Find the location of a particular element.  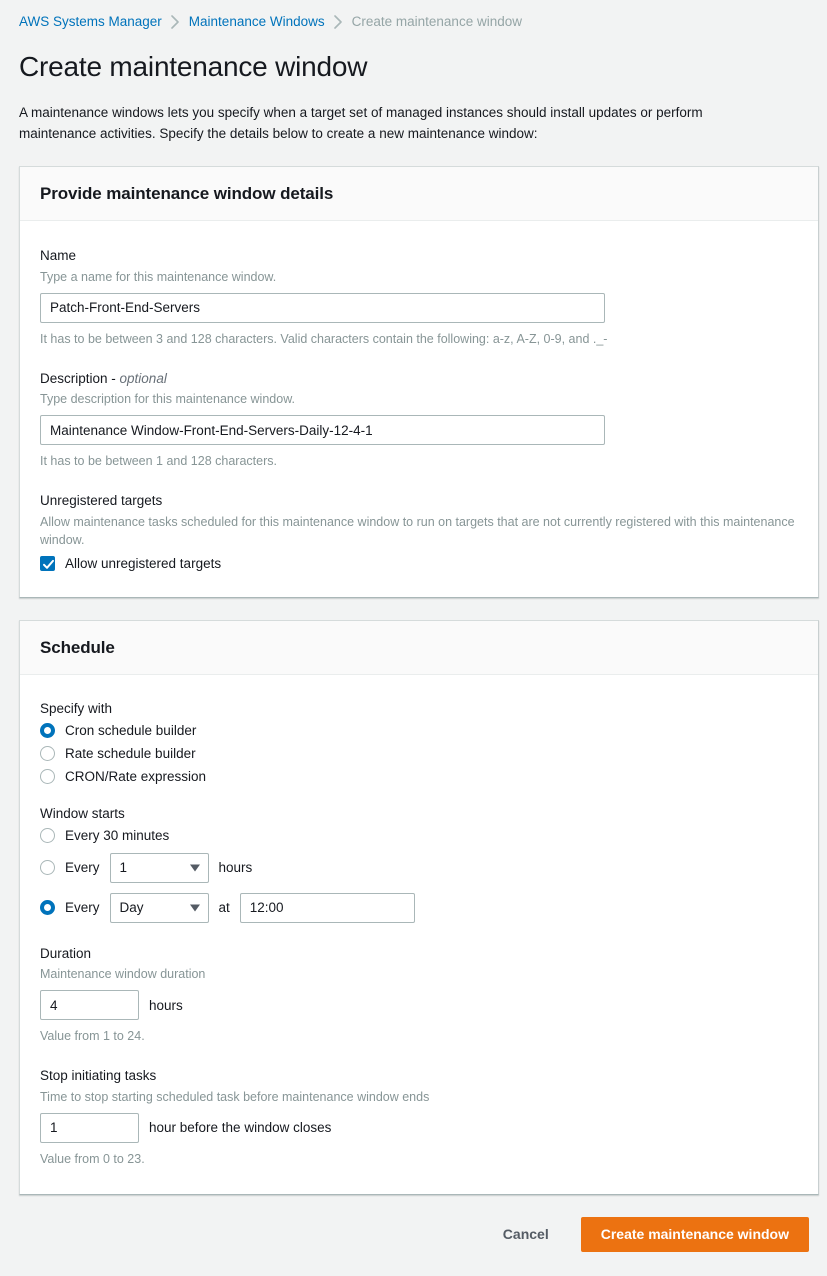

radio-every-30-minutes-label: Every 30 minutes is located at coordinates (117, 835).